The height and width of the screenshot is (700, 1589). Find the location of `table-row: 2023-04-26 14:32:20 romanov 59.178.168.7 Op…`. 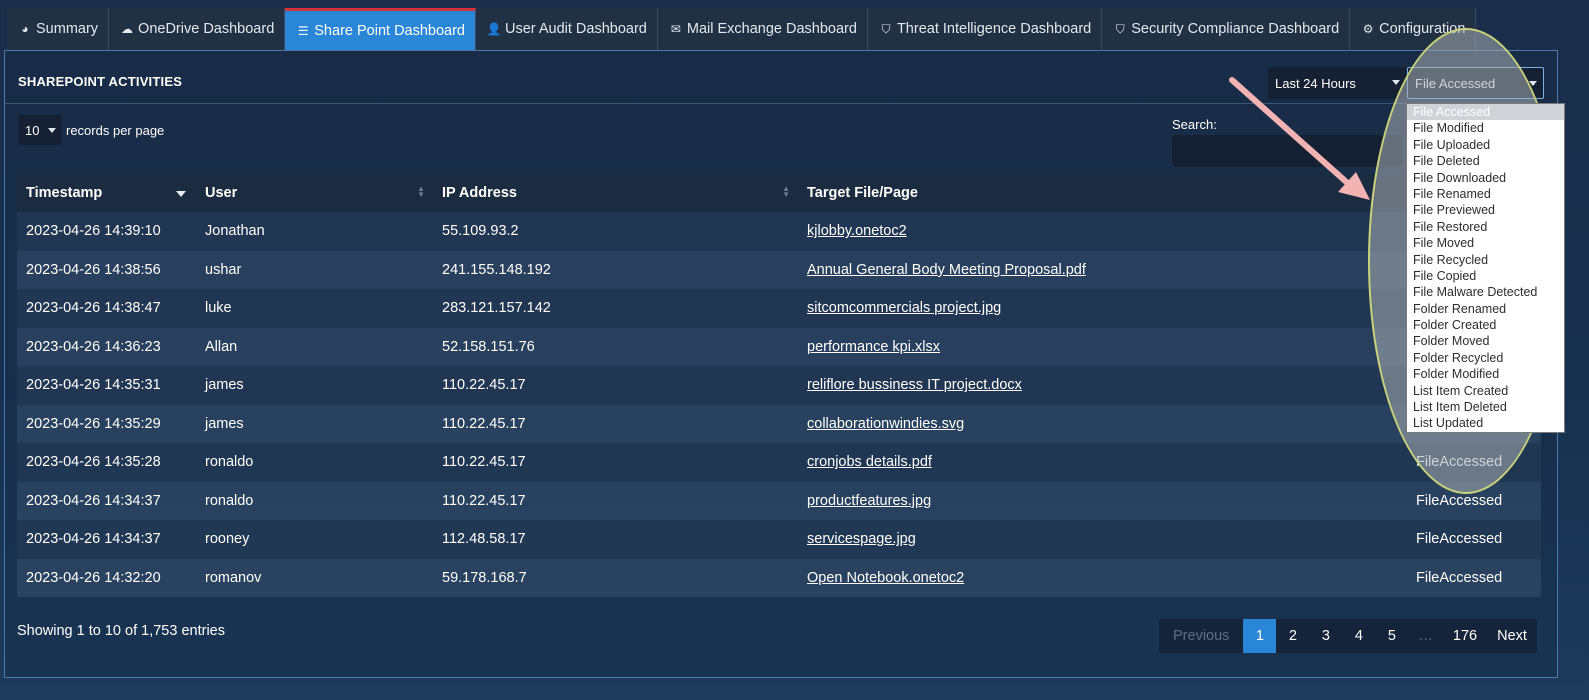

table-row: 2023-04-26 14:32:20 romanov 59.178.168.7 Op… is located at coordinates (779, 577).